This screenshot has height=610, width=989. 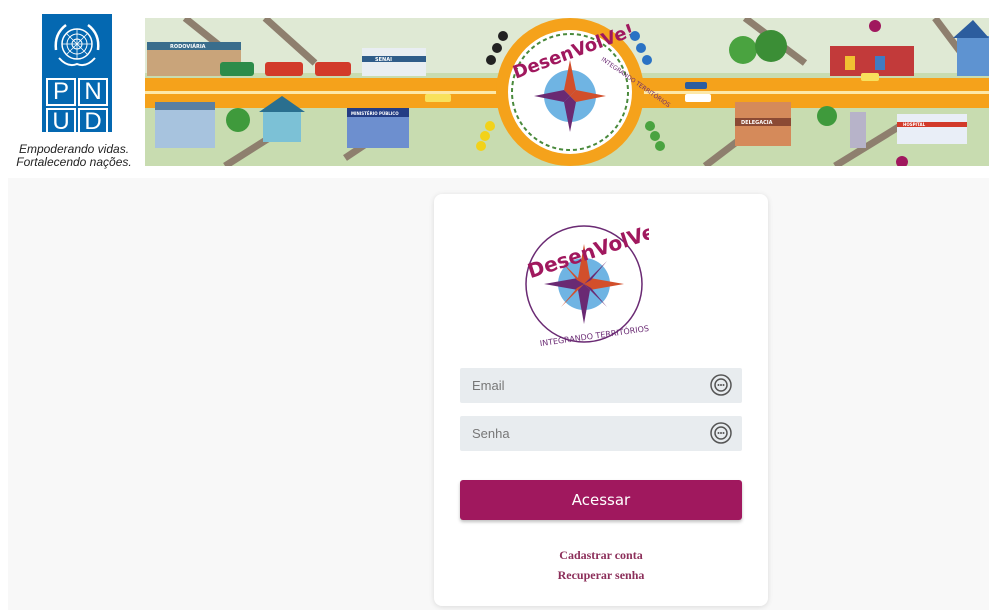 I want to click on undp-tagline: Empoderando vidas. Fortalecendo nações., so click(x=74, y=156).